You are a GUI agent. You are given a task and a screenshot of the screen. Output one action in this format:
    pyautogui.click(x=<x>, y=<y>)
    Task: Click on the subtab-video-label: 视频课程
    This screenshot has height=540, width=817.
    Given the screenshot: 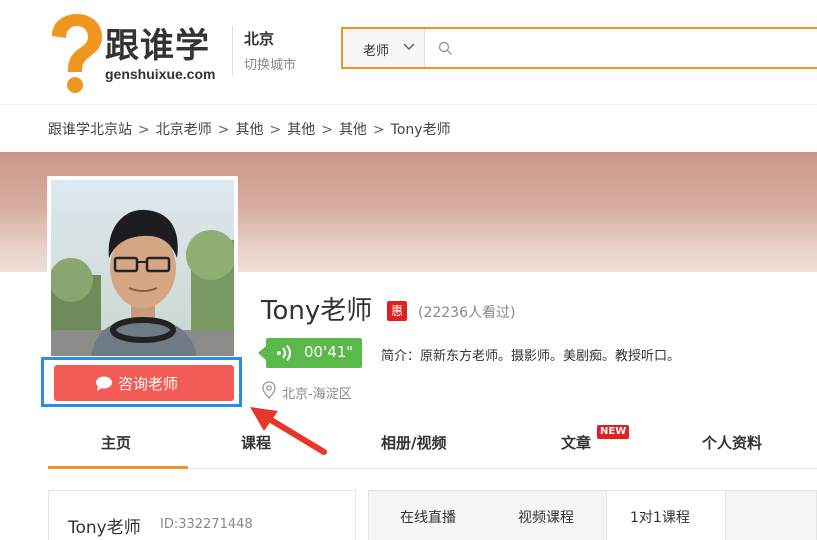 What is the action you would take?
    pyautogui.click(x=546, y=518)
    